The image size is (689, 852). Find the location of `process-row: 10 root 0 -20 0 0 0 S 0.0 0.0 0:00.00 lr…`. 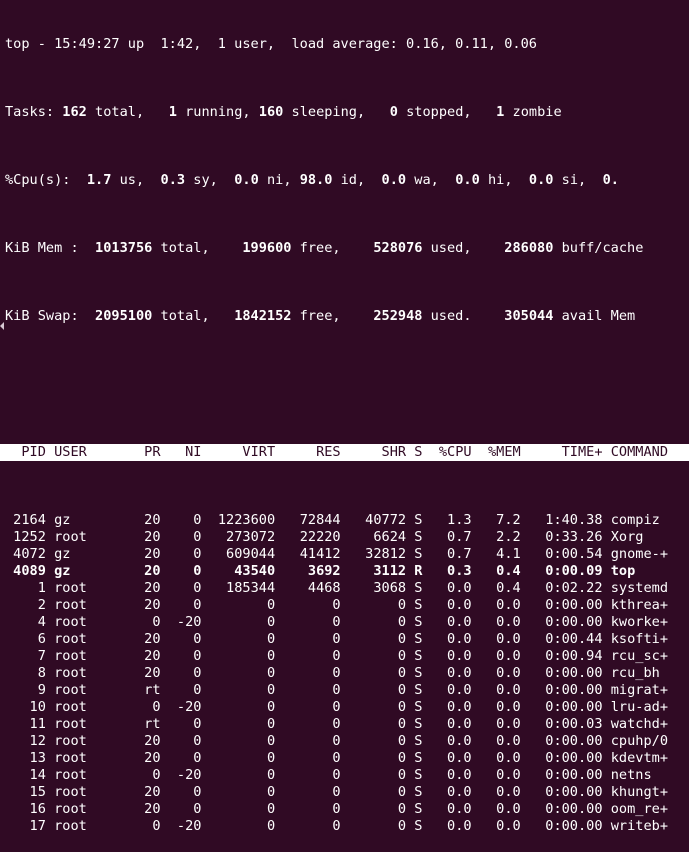

process-row: 10 root 0 -20 0 0 0 S 0.0 0.0 0:00.00 lr… is located at coordinates (347, 707).